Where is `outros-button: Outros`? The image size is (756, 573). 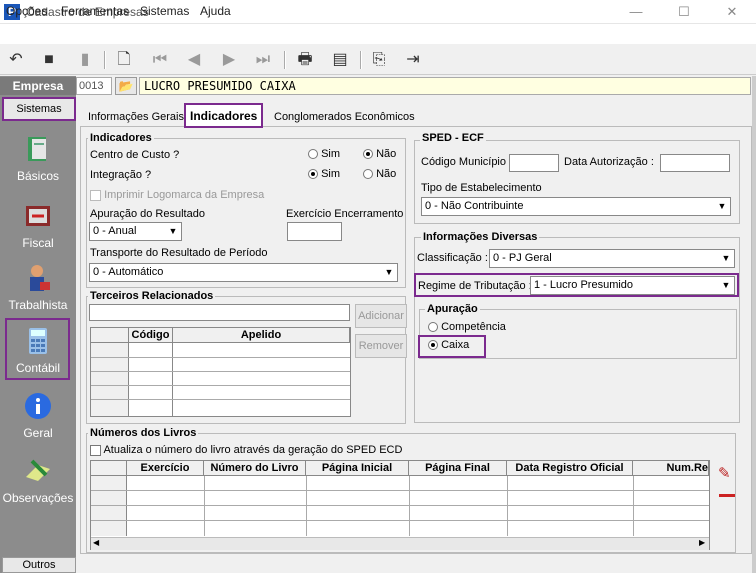 outros-button: Outros is located at coordinates (39, 565).